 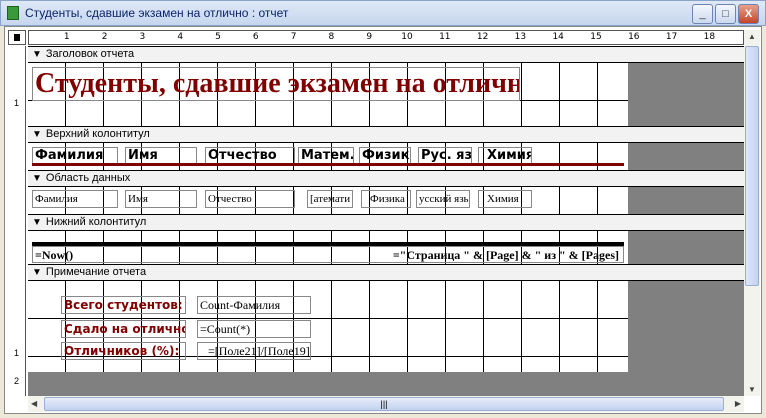 I want to click on section-label: Верхний колонтитул, so click(x=97, y=134).